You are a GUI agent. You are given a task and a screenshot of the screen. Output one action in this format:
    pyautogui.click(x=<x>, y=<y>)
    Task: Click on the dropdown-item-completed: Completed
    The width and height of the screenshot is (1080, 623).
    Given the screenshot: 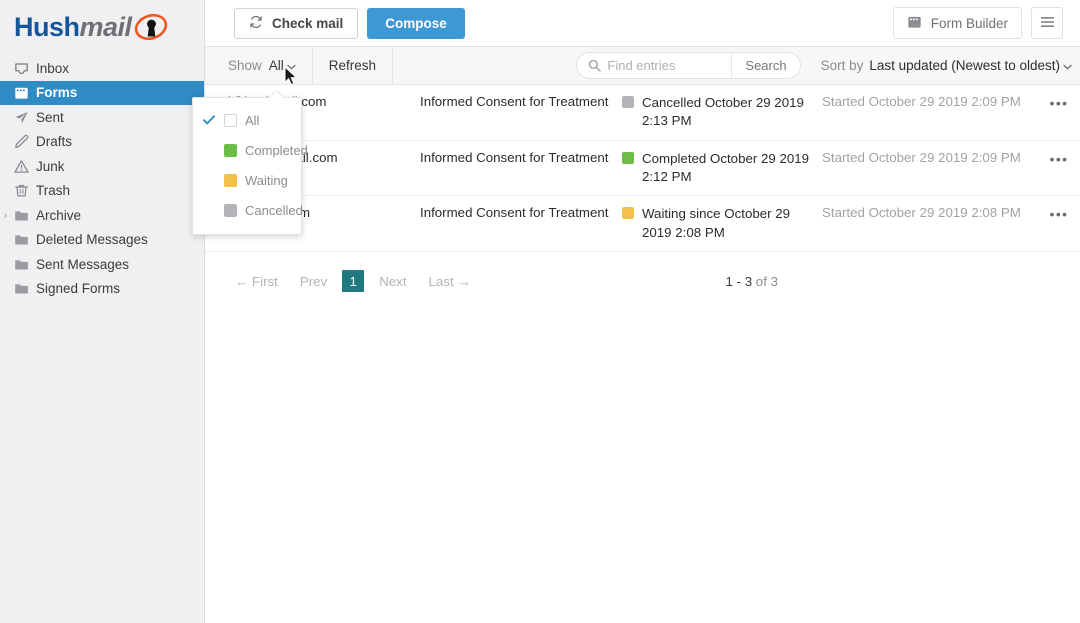 What is the action you would take?
    pyautogui.click(x=250, y=150)
    